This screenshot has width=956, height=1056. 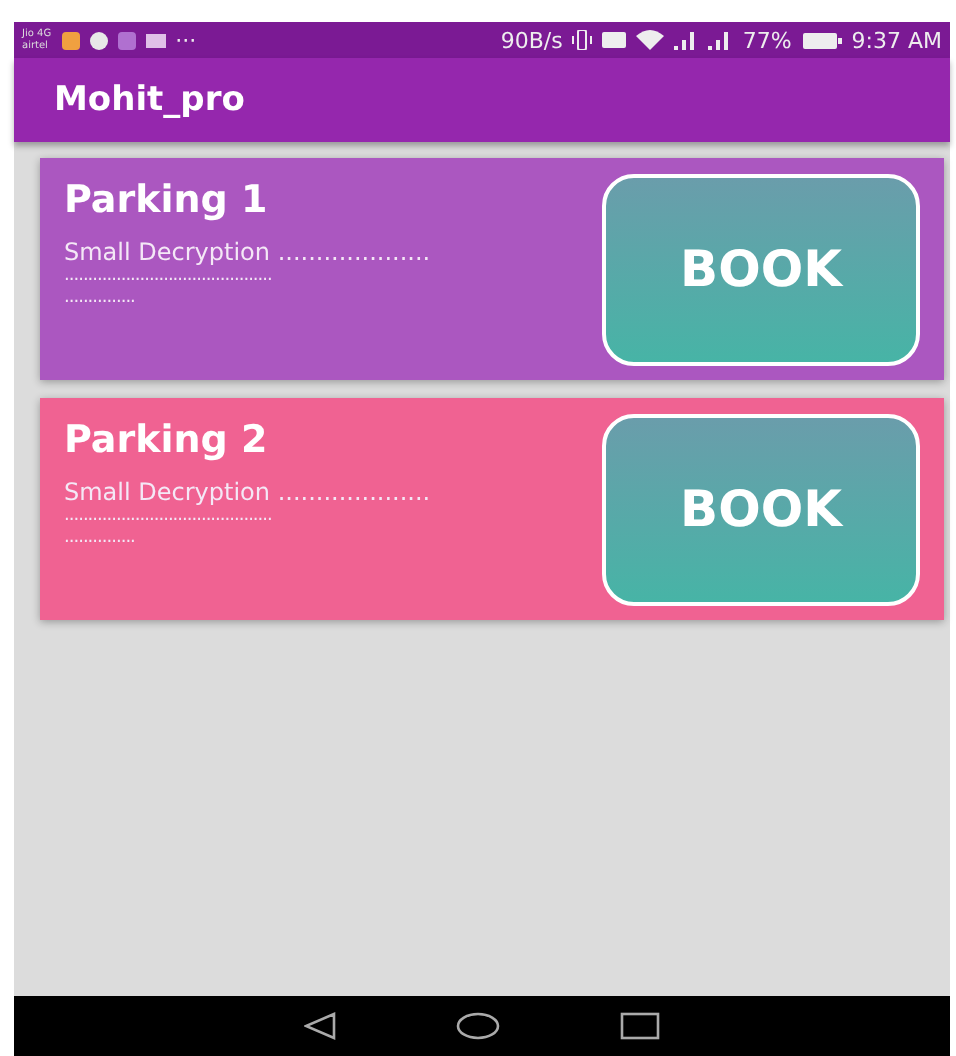 I want to click on parking-title: Parking 1, so click(x=167, y=200).